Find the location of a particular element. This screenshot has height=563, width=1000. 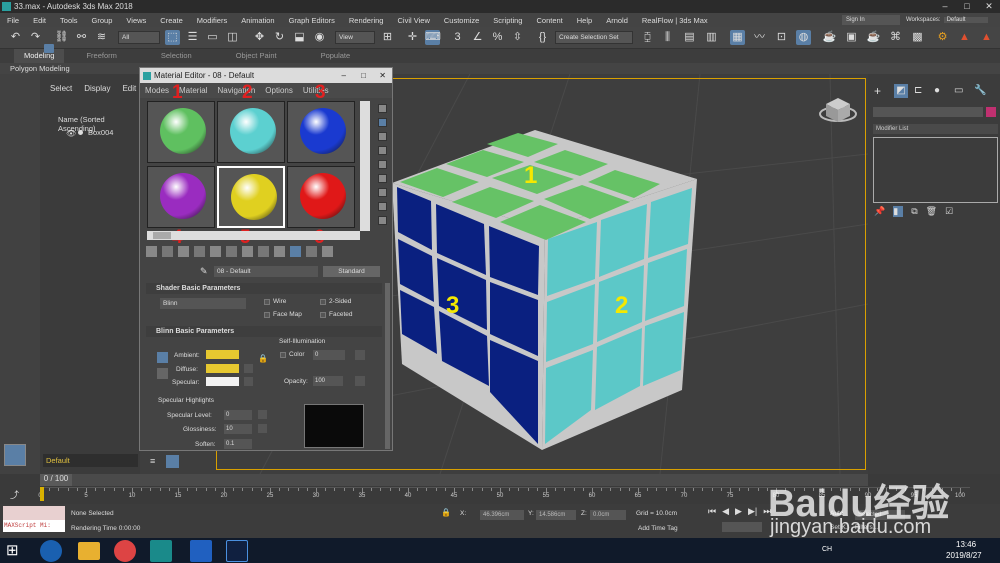

taskbar-wps-icon is located at coordinates (201, 551).